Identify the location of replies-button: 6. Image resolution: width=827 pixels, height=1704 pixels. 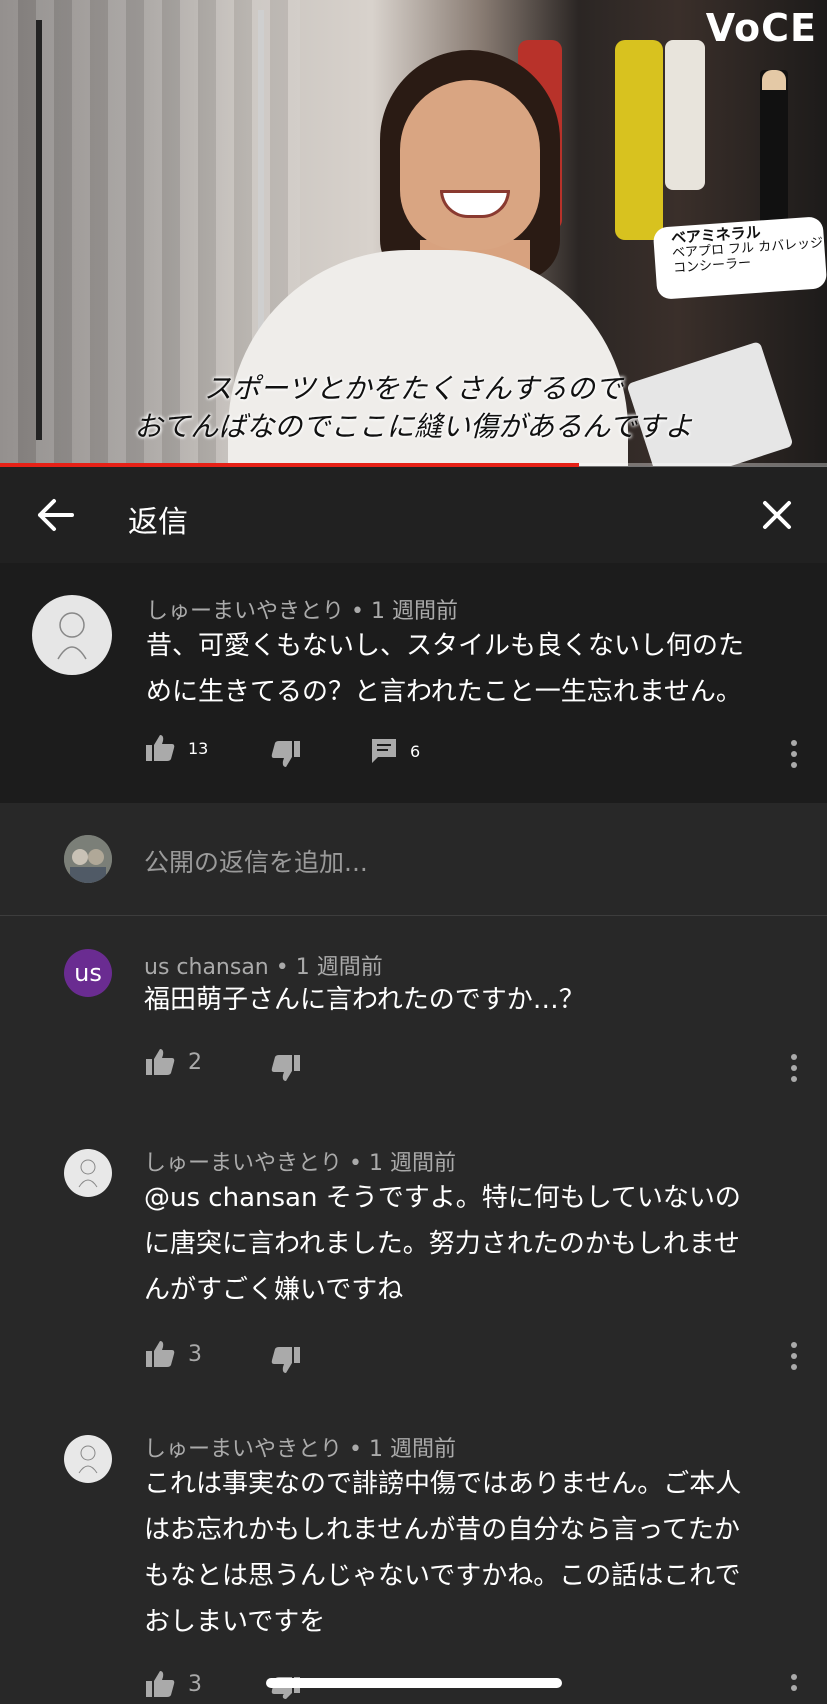
(395, 751).